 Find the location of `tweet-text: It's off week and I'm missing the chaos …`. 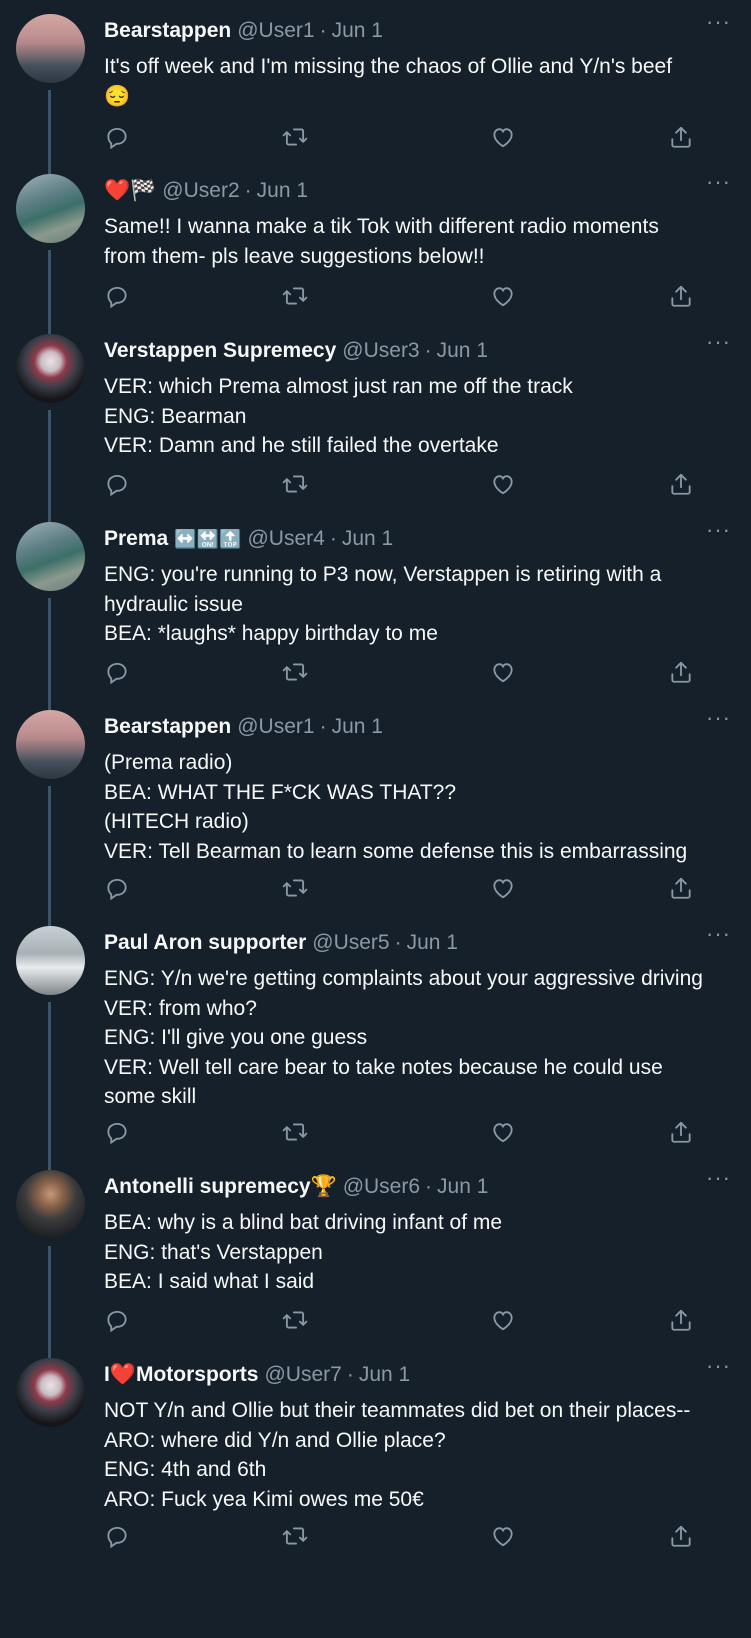

tweet-text: It's off week and I'm missing the chaos … is located at coordinates (417, 81).